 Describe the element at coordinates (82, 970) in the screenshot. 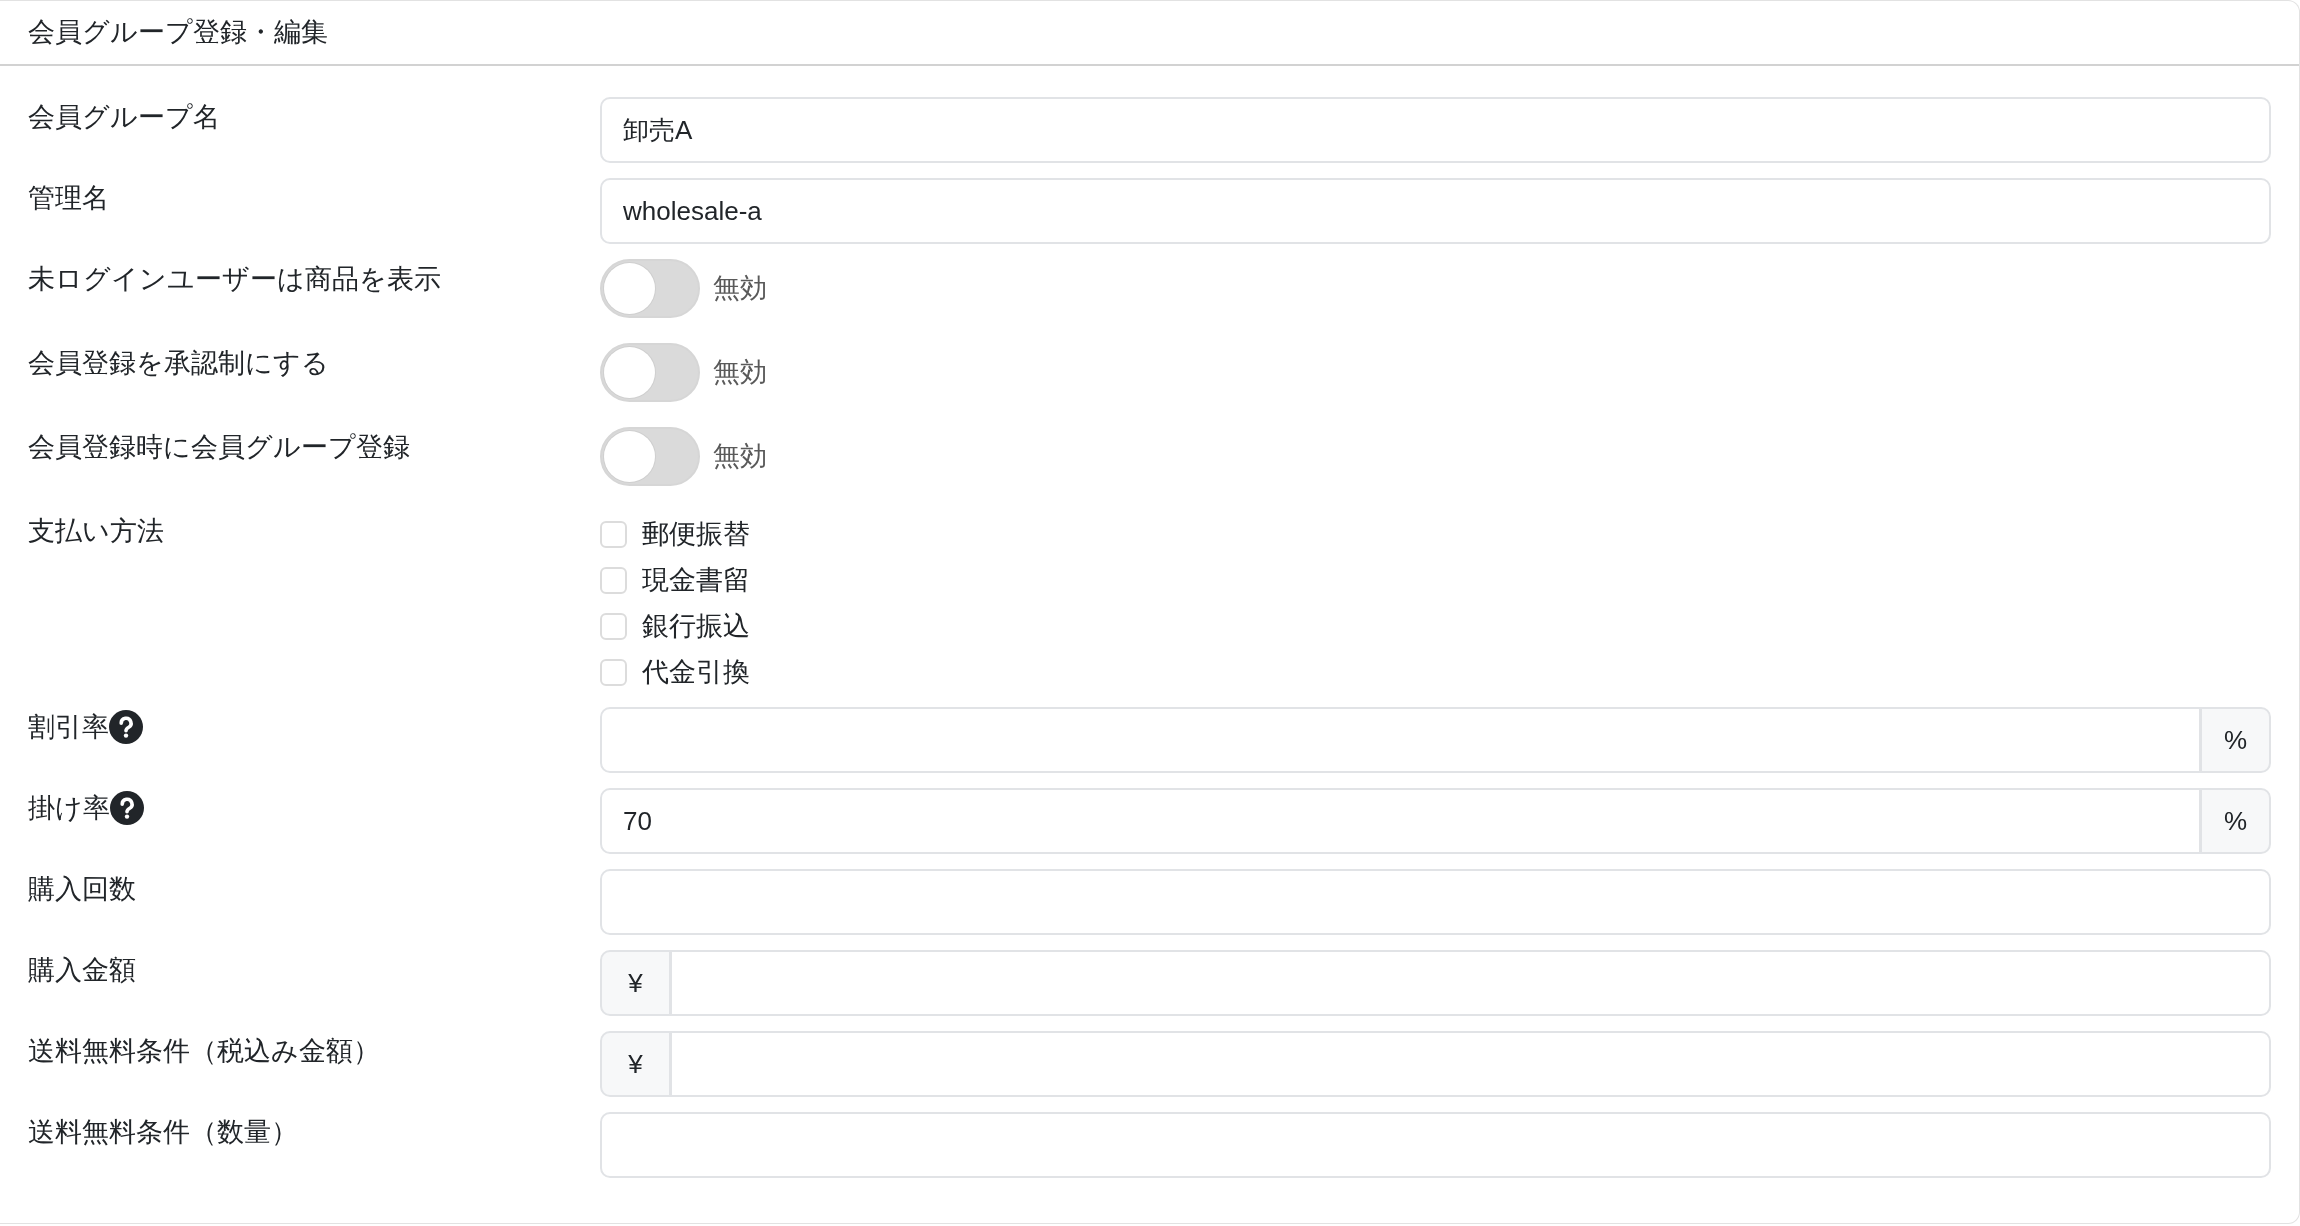

I see `field-label: 購入金額` at that location.